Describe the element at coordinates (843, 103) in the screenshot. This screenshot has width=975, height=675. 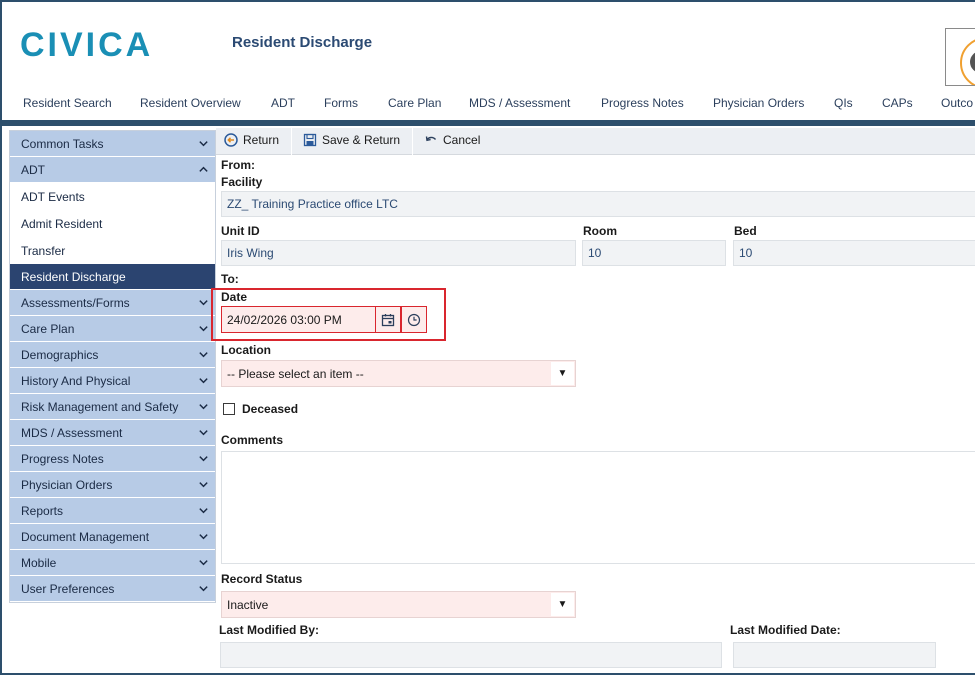
I see `nav-qis: QIs` at that location.